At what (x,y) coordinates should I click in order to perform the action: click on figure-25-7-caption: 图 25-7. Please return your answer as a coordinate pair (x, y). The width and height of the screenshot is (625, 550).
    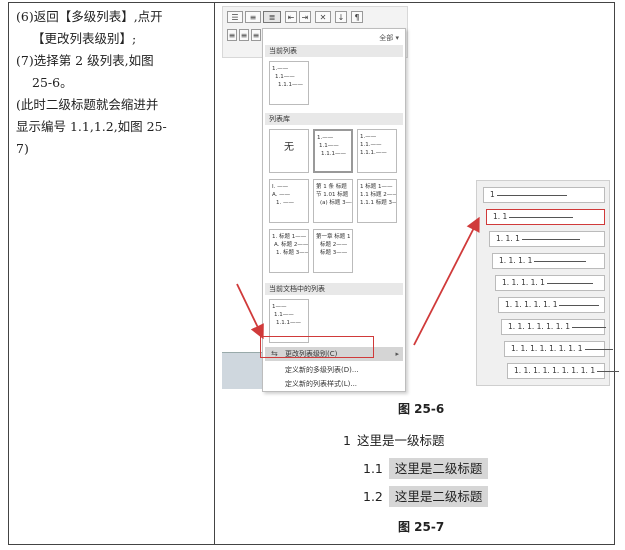
    Looking at the image, I should click on (421, 527).